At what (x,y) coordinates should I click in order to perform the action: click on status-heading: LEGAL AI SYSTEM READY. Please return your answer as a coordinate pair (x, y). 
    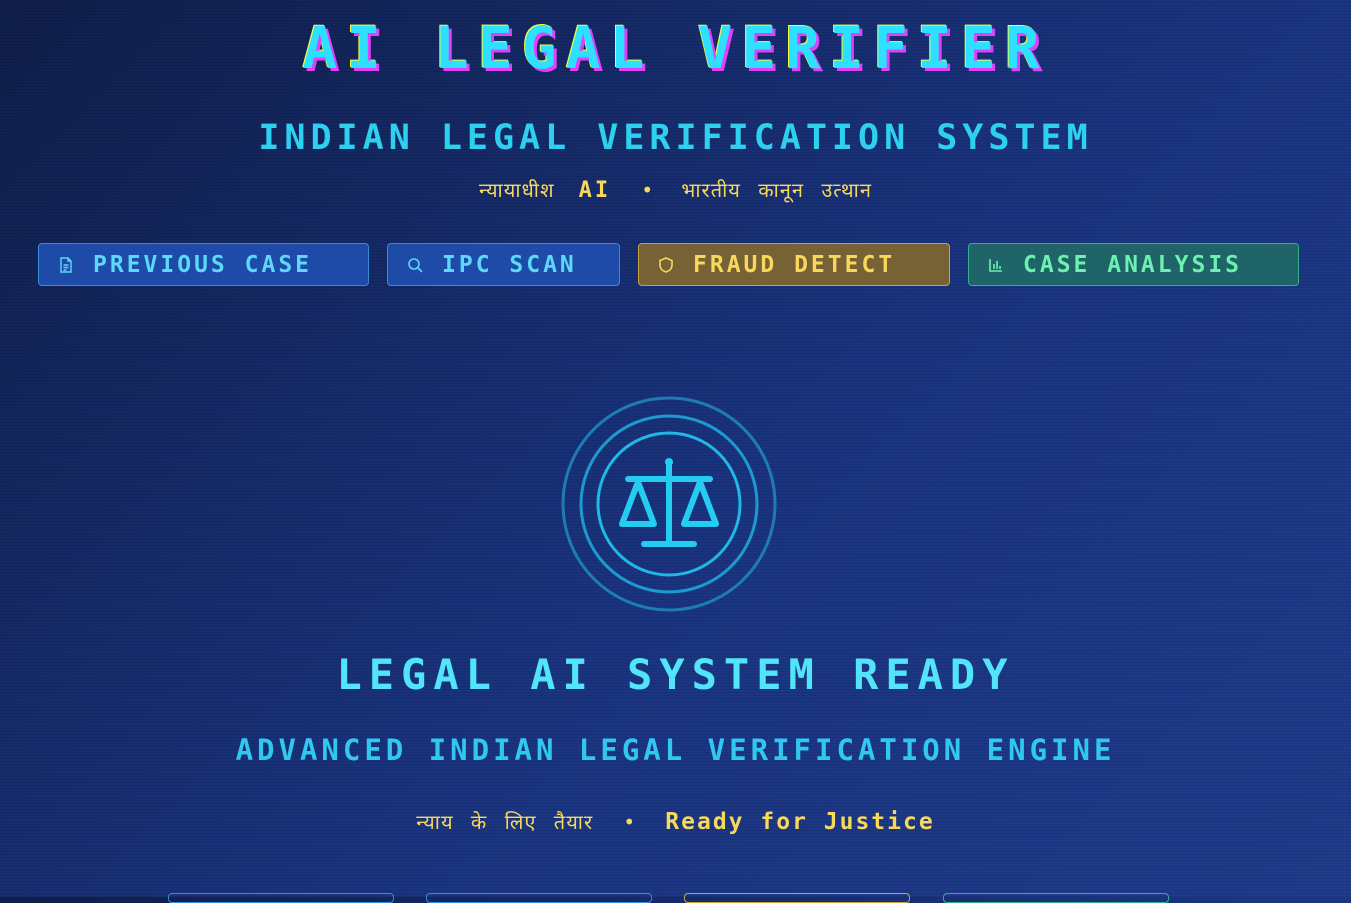
    Looking at the image, I should click on (675, 674).